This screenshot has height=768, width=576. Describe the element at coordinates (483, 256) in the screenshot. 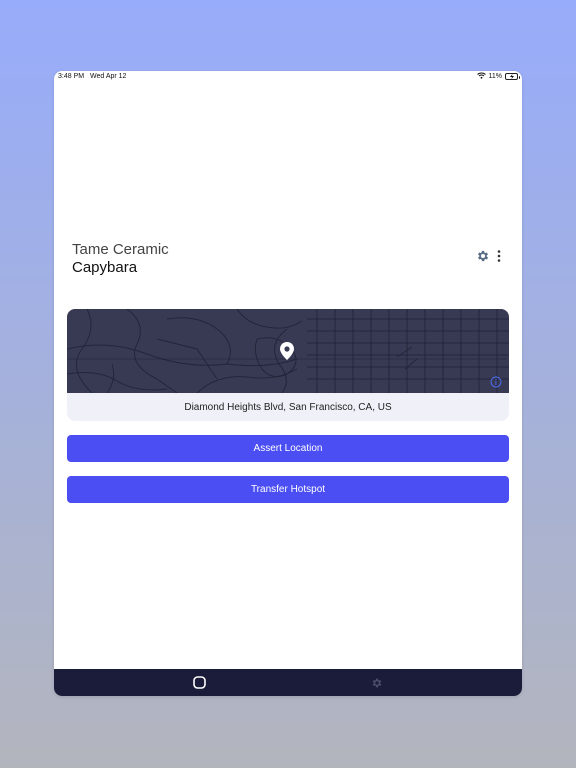

I see `gear-icon` at that location.